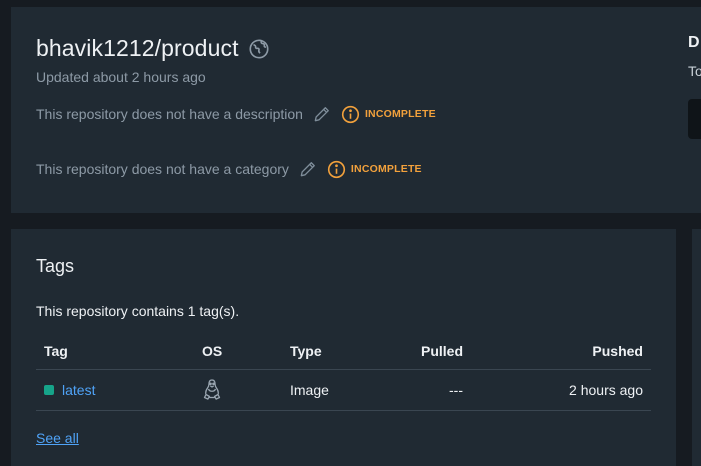 Image resolution: width=701 pixels, height=466 pixels. What do you see at coordinates (694, 71) in the screenshot?
I see `side-panel-subtext: To` at bounding box center [694, 71].